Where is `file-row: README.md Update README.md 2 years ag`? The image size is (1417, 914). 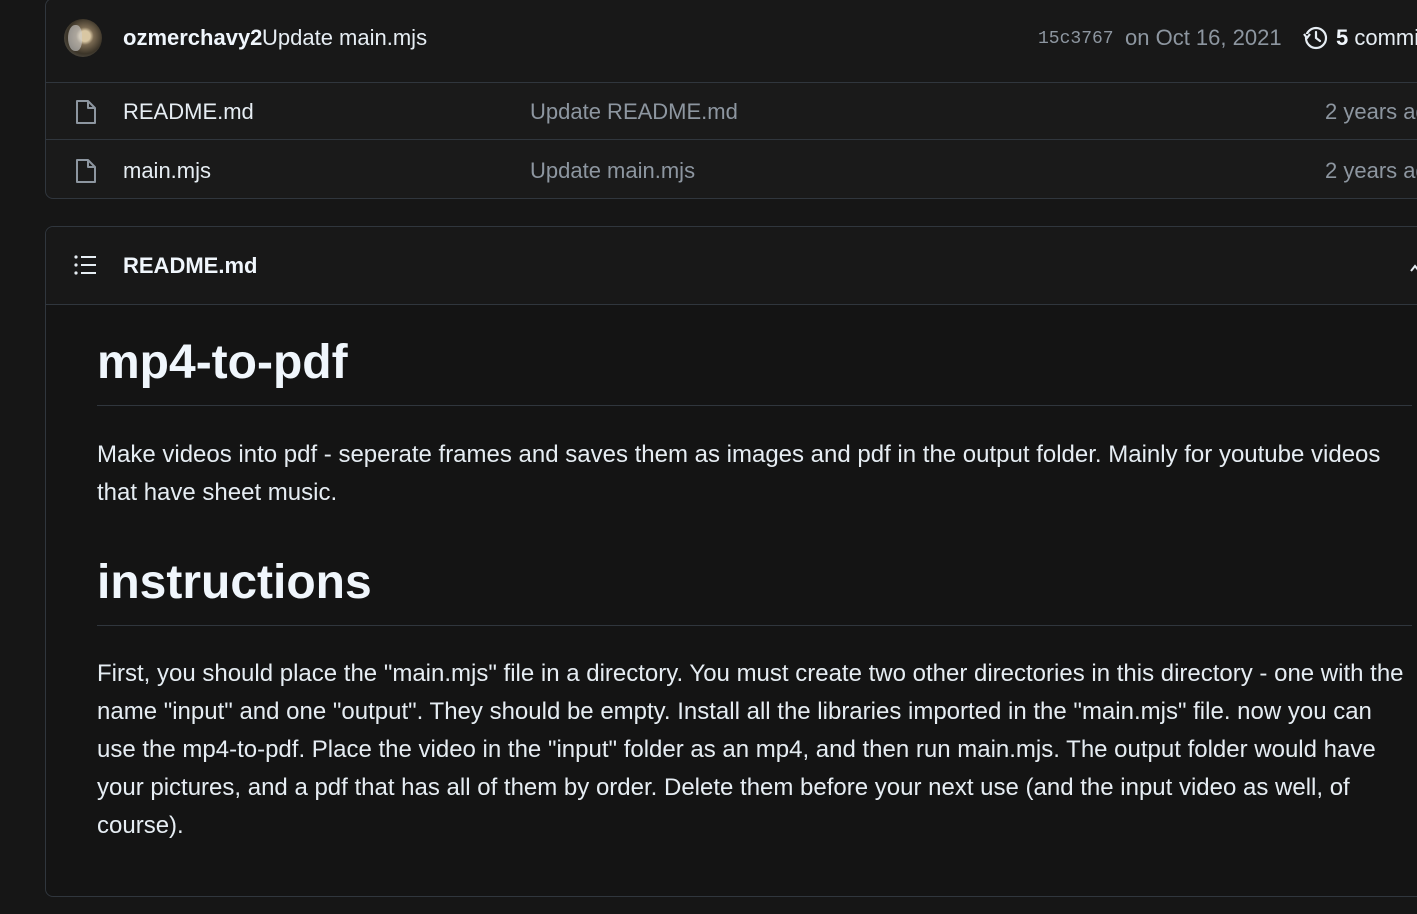 file-row: README.md Update README.md 2 years ag is located at coordinates (731, 111).